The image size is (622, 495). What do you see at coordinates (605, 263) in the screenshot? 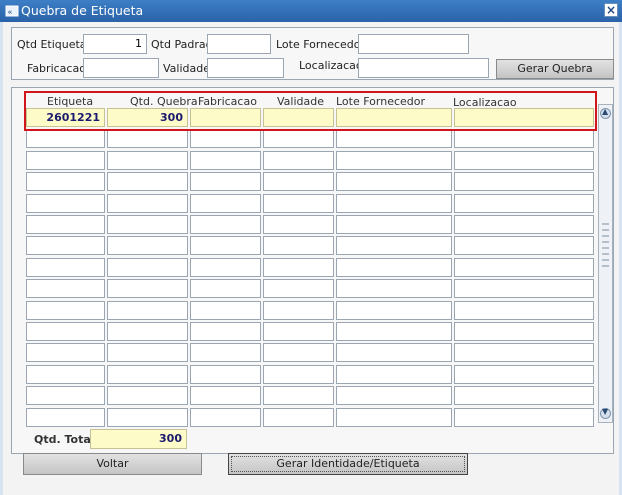
I see `grid-scrollbar: ▲ ▼` at bounding box center [605, 263].